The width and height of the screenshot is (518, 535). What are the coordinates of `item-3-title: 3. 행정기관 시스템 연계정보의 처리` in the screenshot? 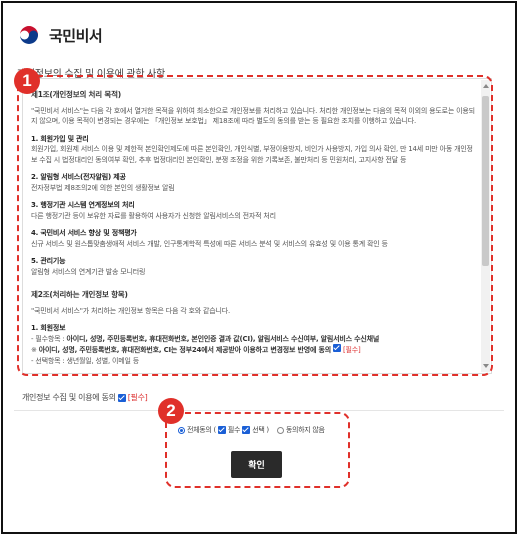 It's located at (83, 205).